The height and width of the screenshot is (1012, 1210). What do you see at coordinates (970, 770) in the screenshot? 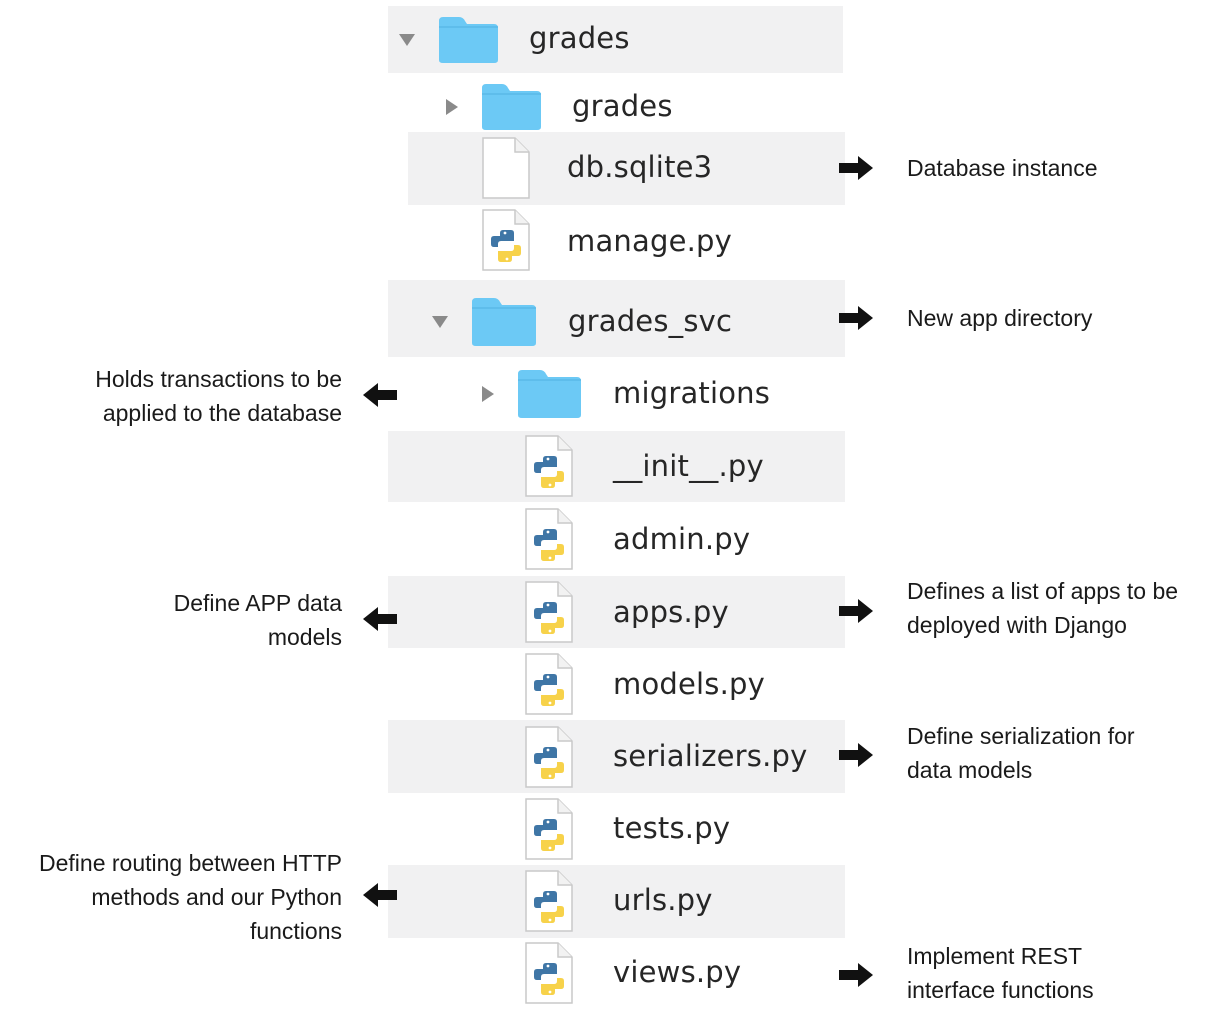
I see `annotation-line: data models` at bounding box center [970, 770].